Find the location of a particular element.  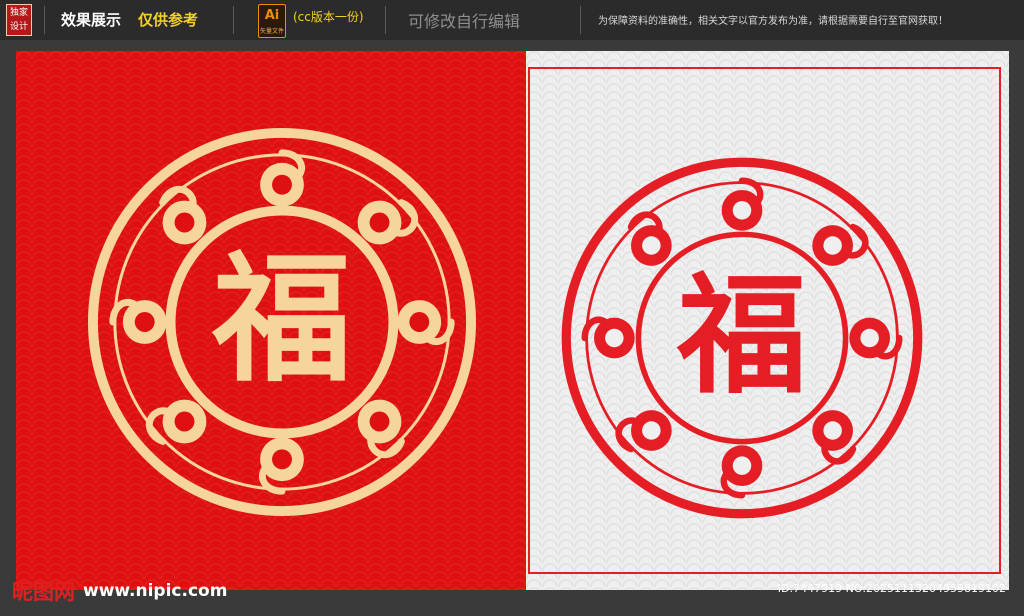

version-label: (cc版本一份) is located at coordinates (328, 17).